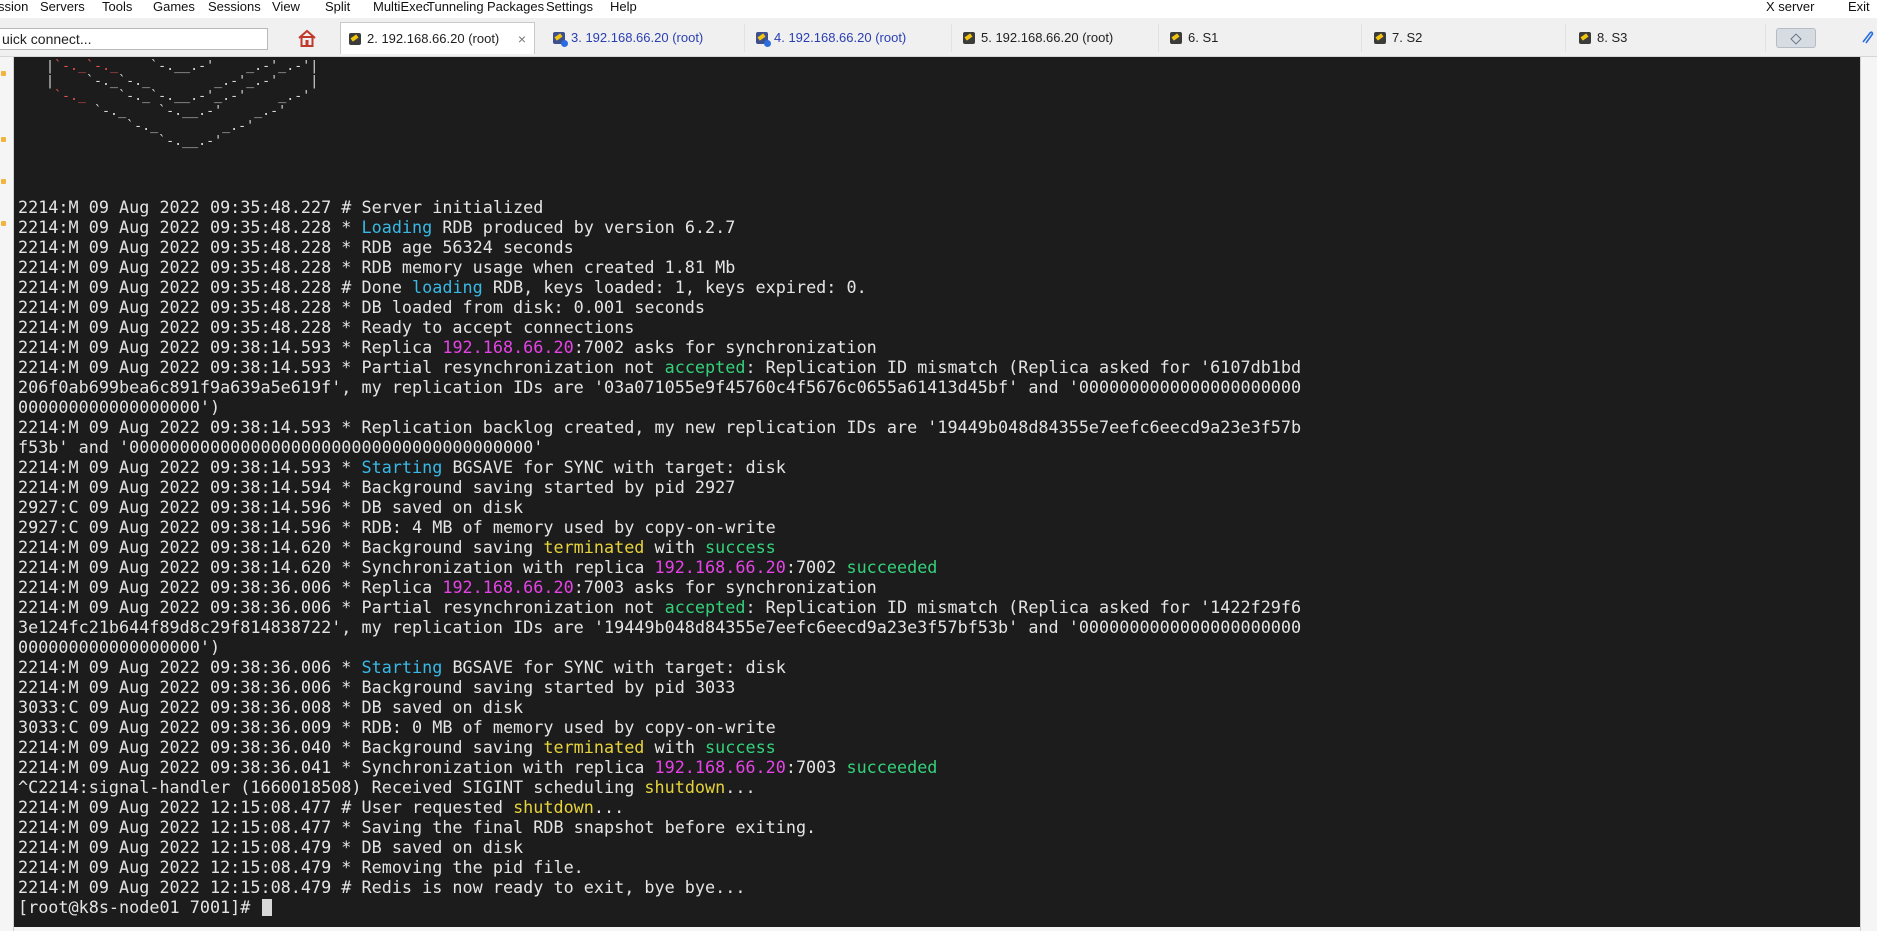  What do you see at coordinates (515, 8) in the screenshot?
I see `menu-item-packages: Packages` at bounding box center [515, 8].